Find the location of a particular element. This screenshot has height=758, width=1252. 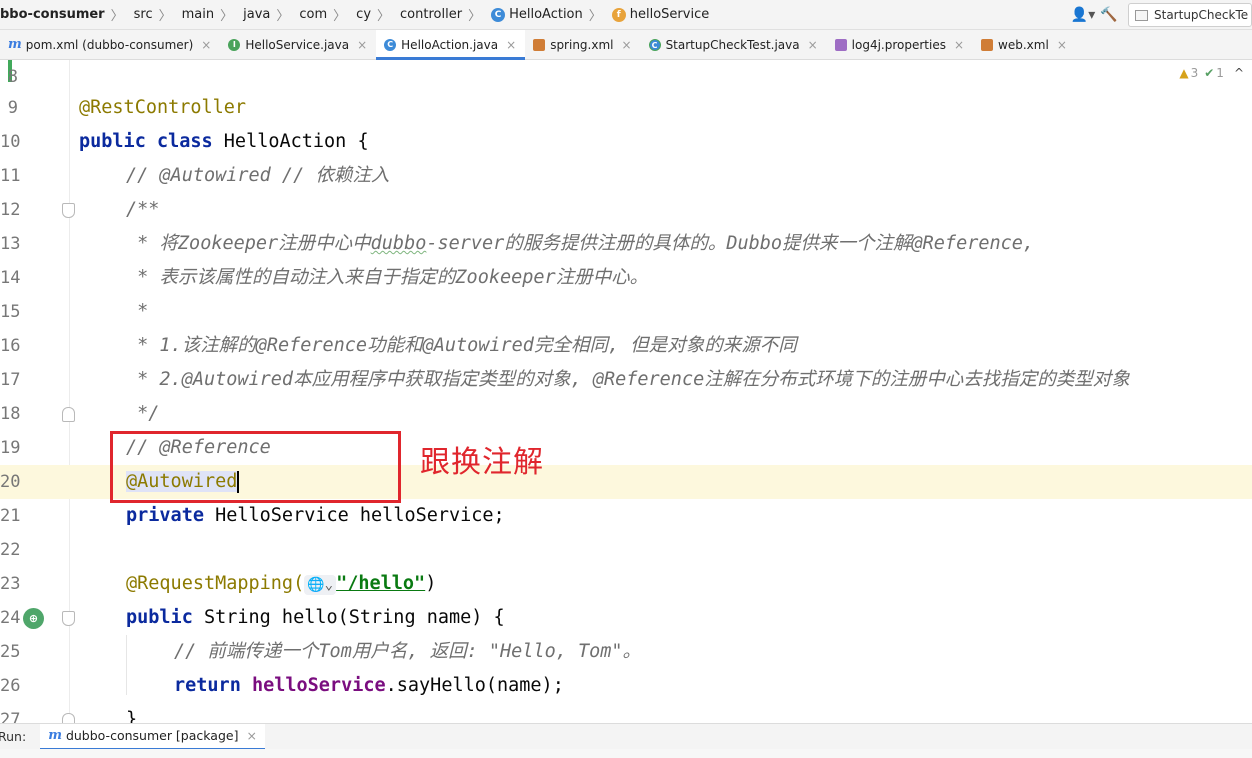

code-line: 25 // 前端传递一个Tom用户名, 返回: "Hello, Tom"。 is located at coordinates (626, 652).